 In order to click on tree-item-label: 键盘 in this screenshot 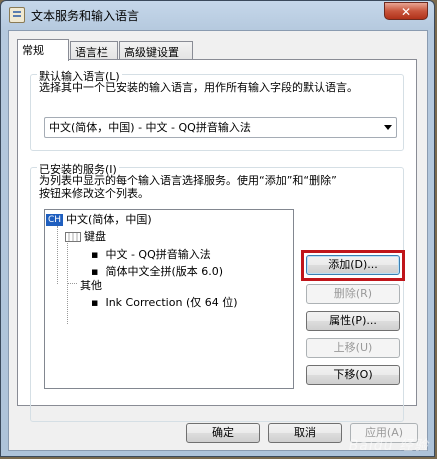, I will do `click(95, 236)`.